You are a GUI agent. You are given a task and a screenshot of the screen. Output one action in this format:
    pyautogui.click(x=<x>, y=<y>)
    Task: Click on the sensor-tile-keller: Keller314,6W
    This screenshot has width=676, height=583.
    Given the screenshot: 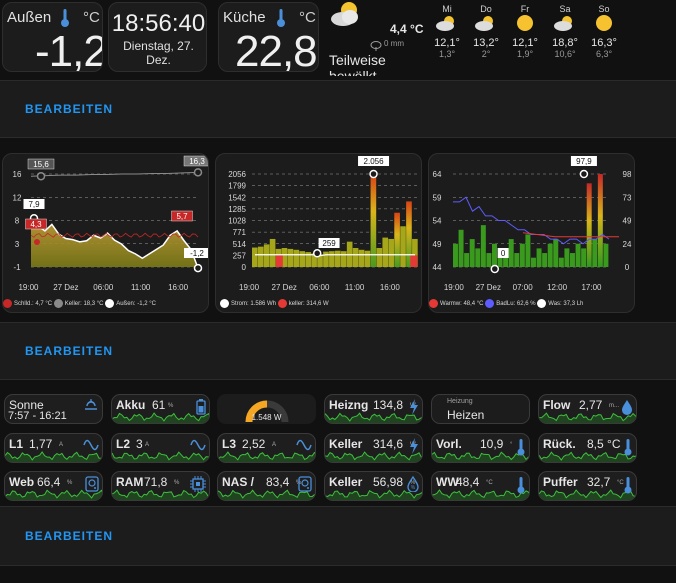 What is the action you would take?
    pyautogui.click(x=373, y=448)
    